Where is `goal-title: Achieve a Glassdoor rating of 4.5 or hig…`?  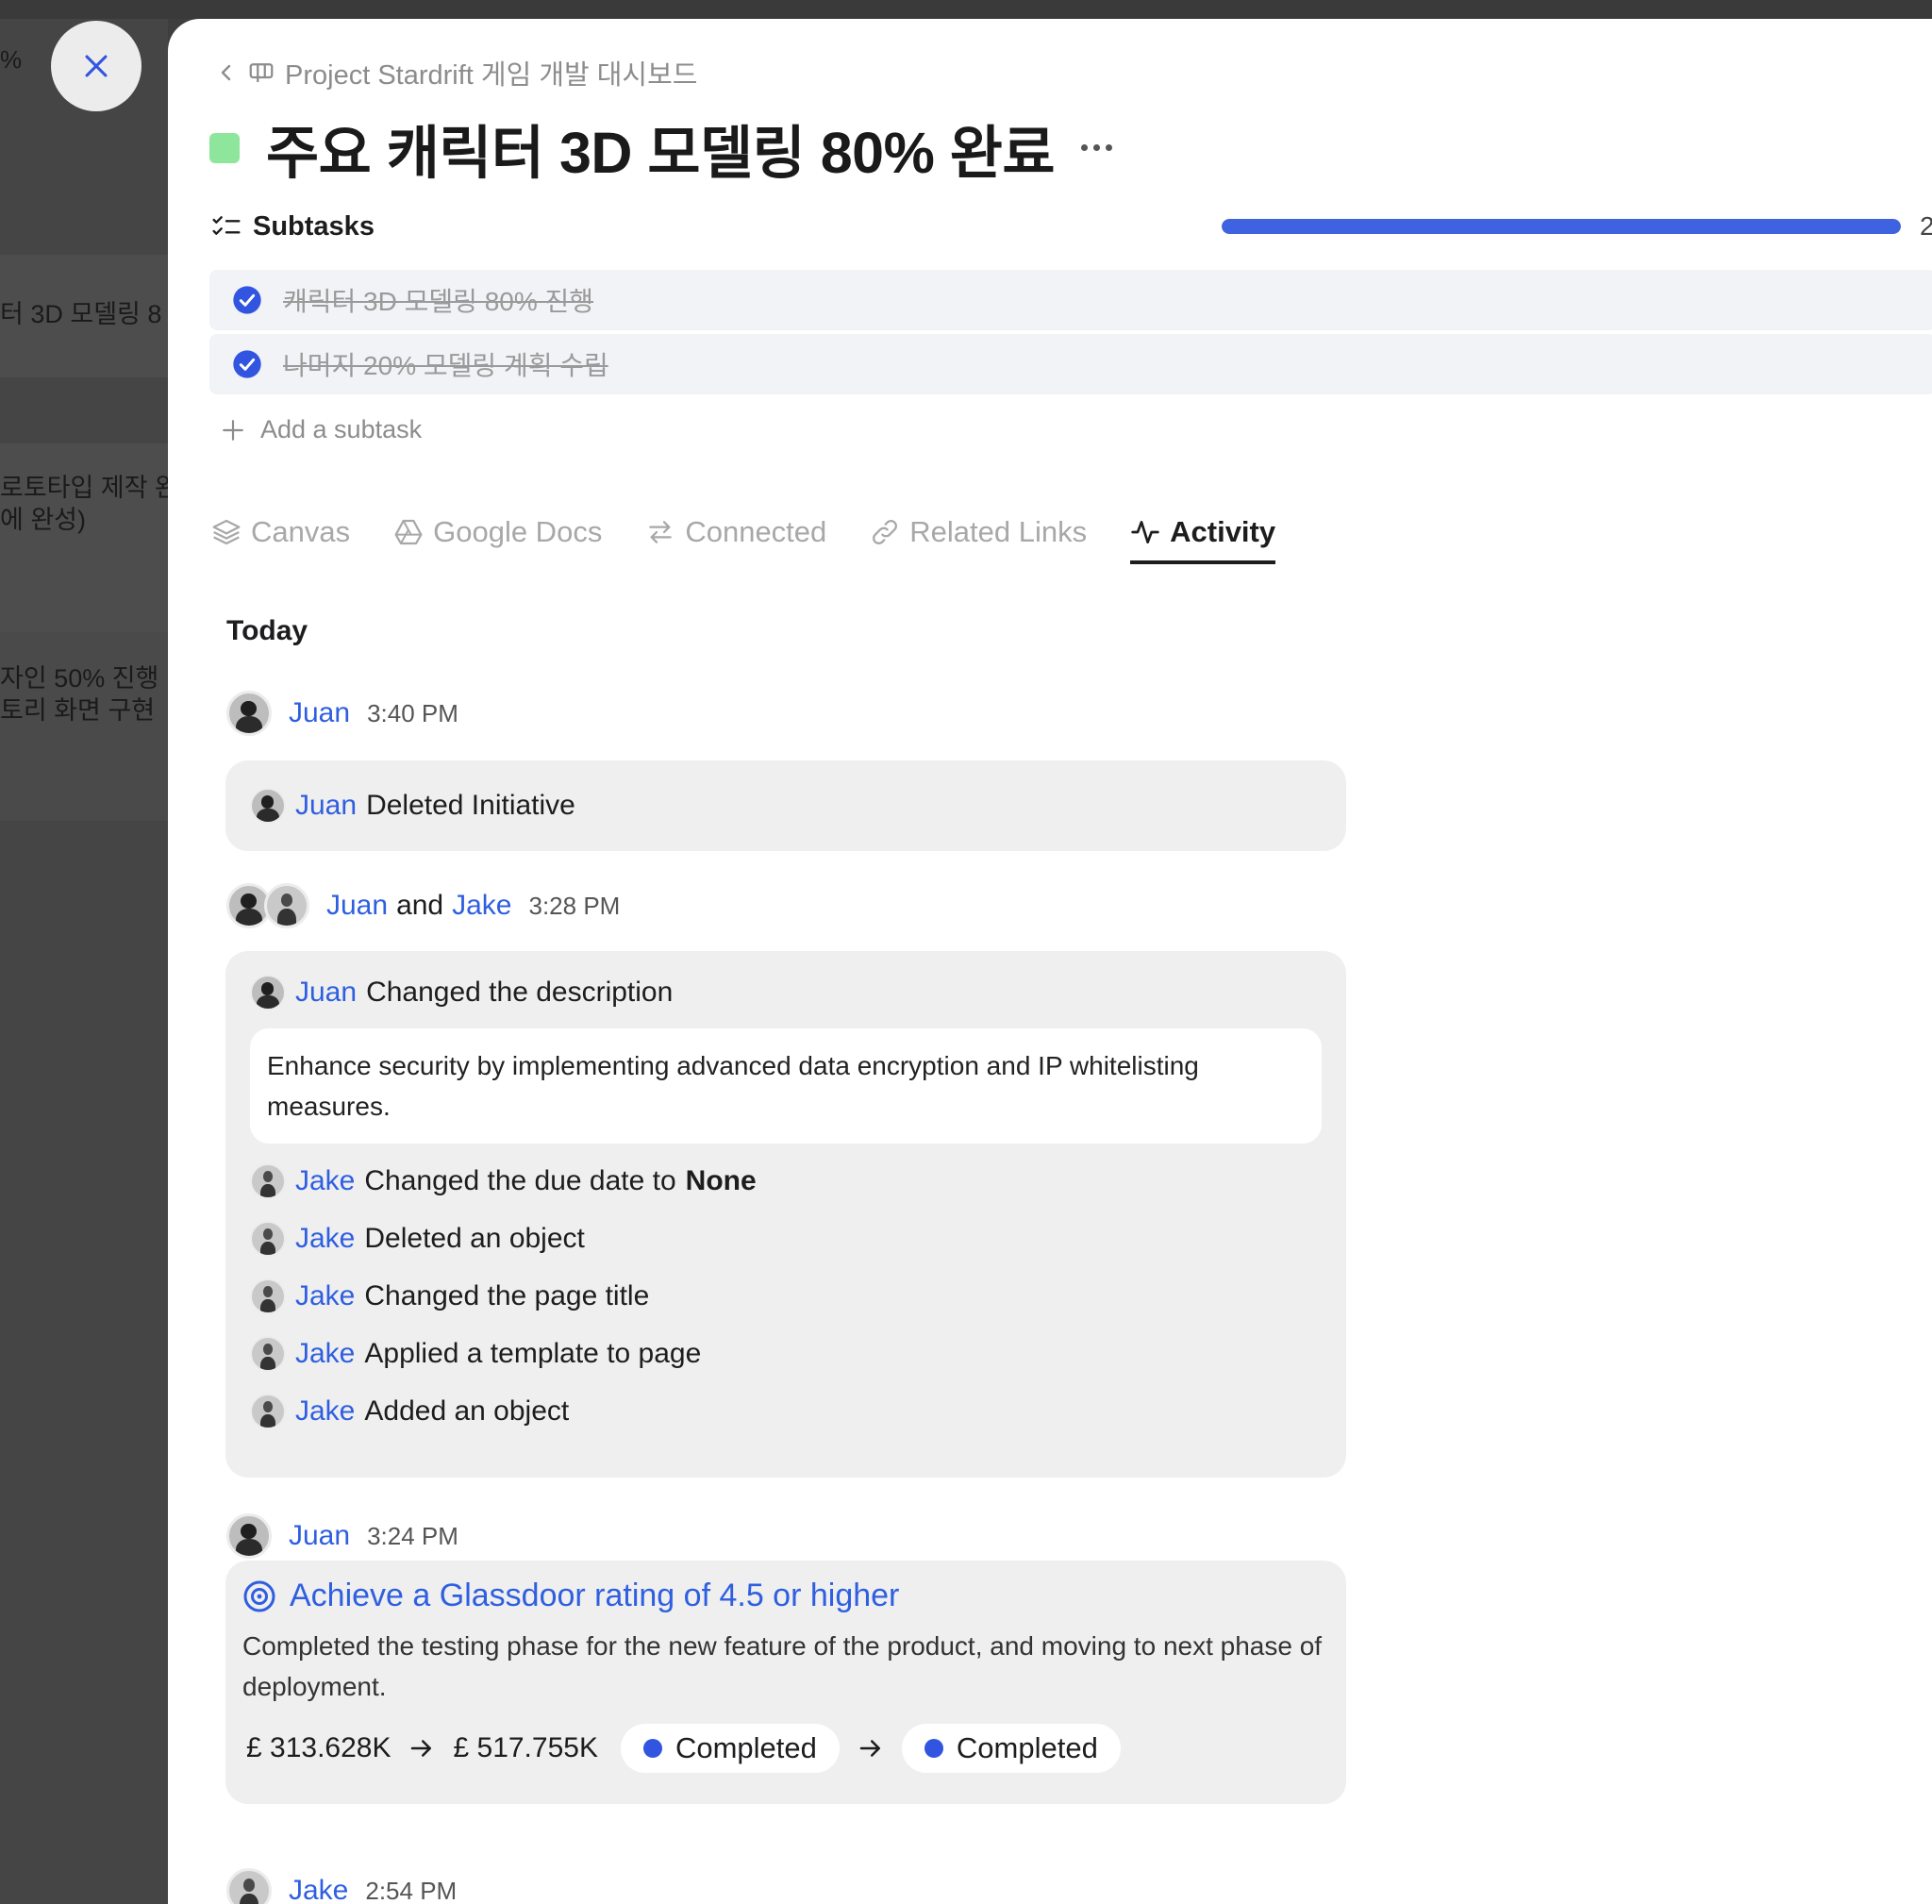 goal-title: Achieve a Glassdoor rating of 4.5 or hig… is located at coordinates (594, 1596).